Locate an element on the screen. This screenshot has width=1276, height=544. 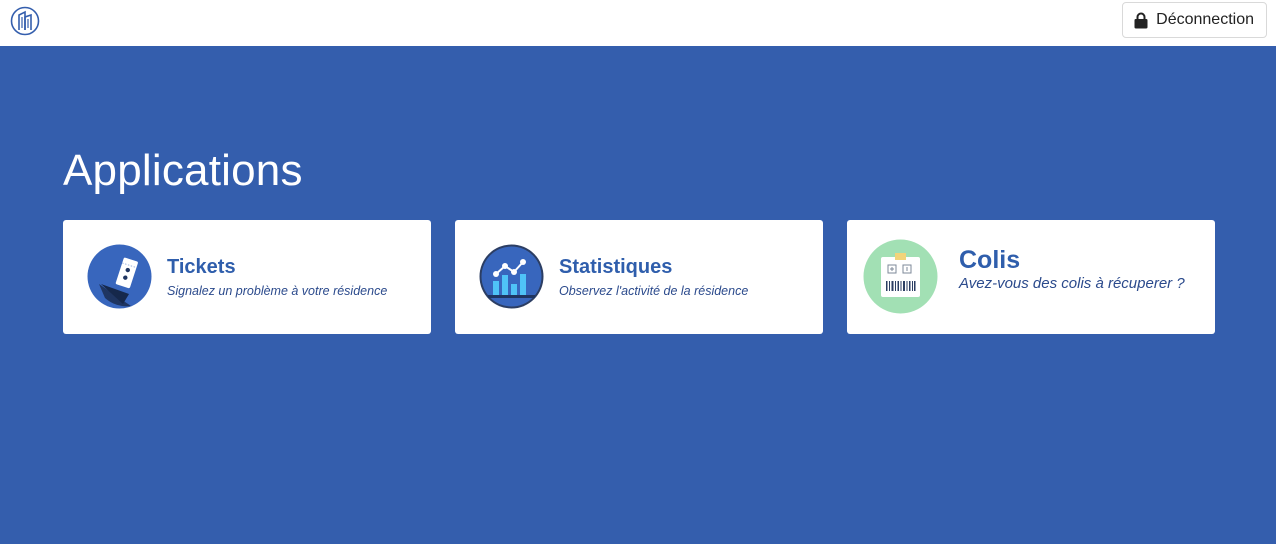
card-title: Colis is located at coordinates (990, 260).